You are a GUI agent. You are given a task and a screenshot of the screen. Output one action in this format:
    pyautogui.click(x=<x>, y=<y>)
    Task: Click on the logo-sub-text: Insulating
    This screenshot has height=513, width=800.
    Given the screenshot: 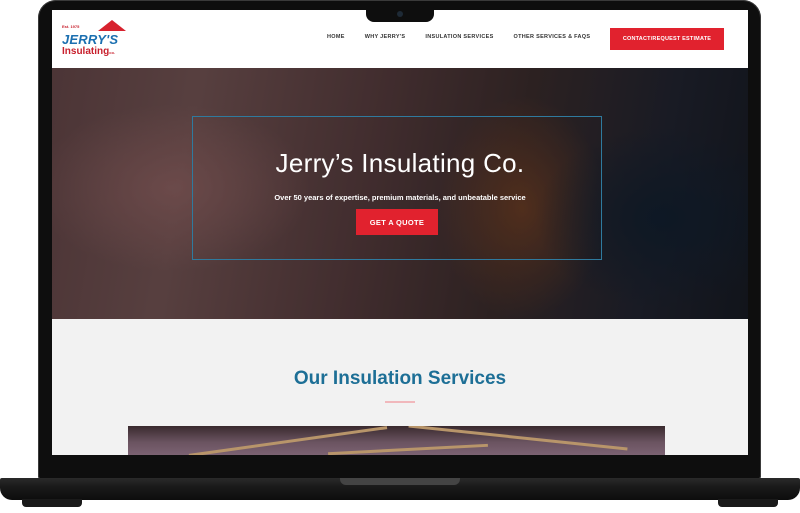 What is the action you would take?
    pyautogui.click(x=86, y=51)
    